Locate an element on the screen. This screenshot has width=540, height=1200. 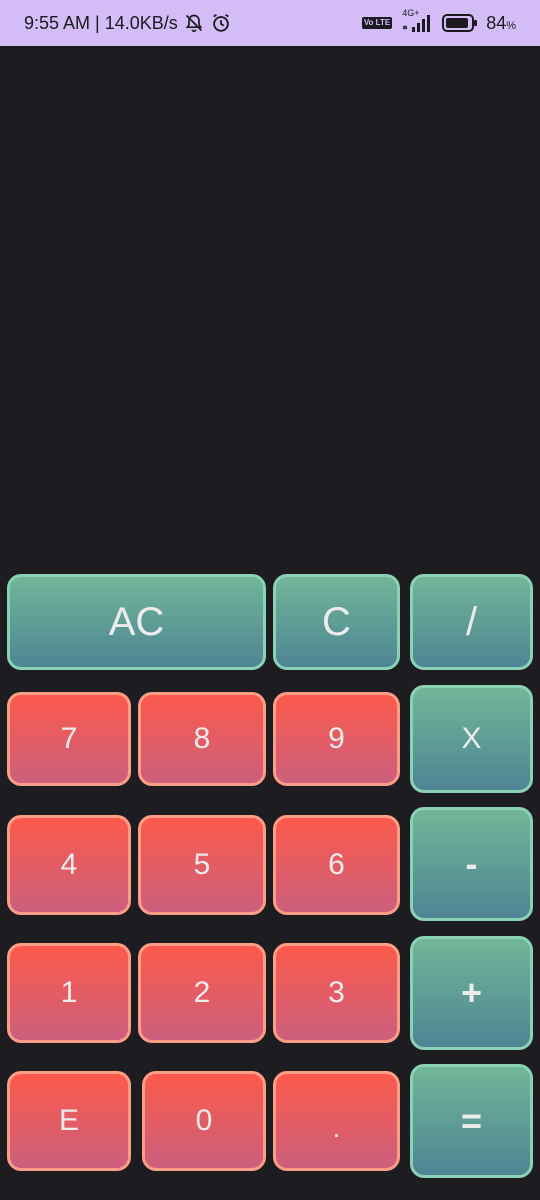
equals-label: = is located at coordinates (471, 1120).